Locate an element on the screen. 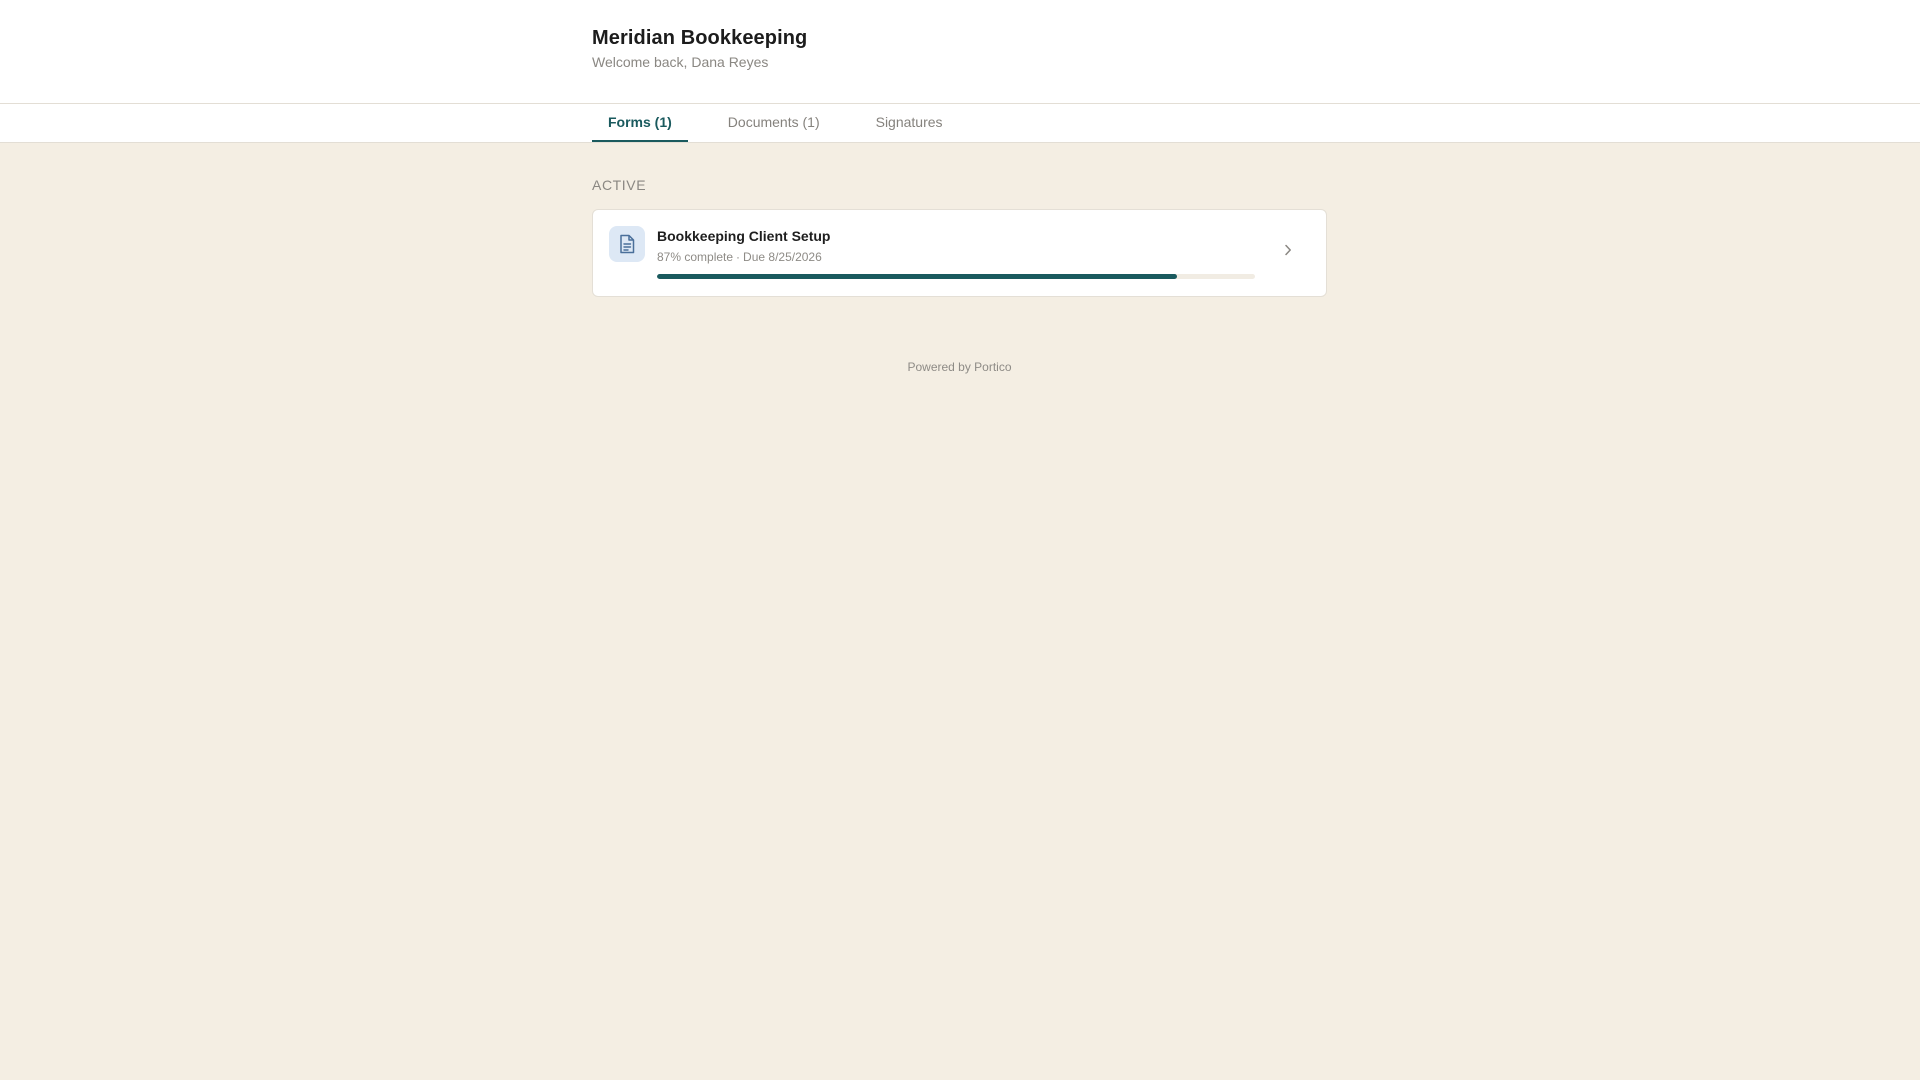  welcome-message: Welcome back, Dana Reyes is located at coordinates (680, 62).